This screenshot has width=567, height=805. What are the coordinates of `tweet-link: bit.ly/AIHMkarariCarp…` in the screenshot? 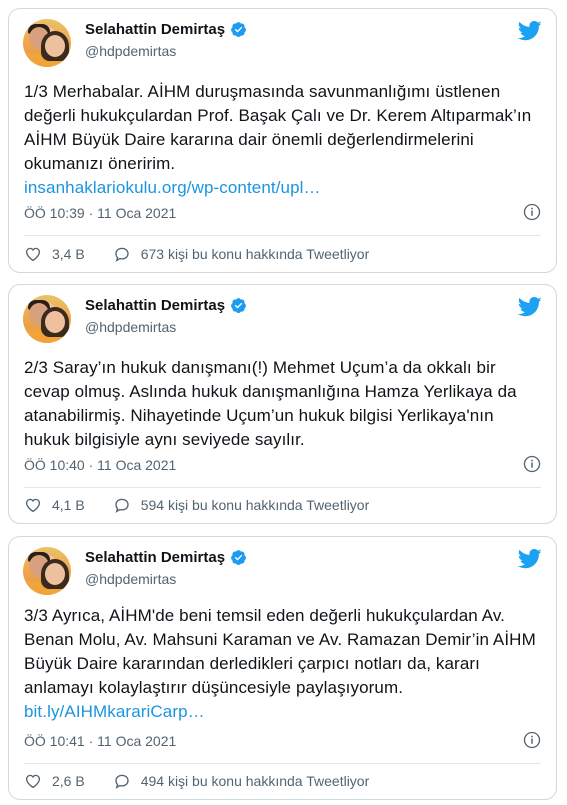 It's located at (114, 711).